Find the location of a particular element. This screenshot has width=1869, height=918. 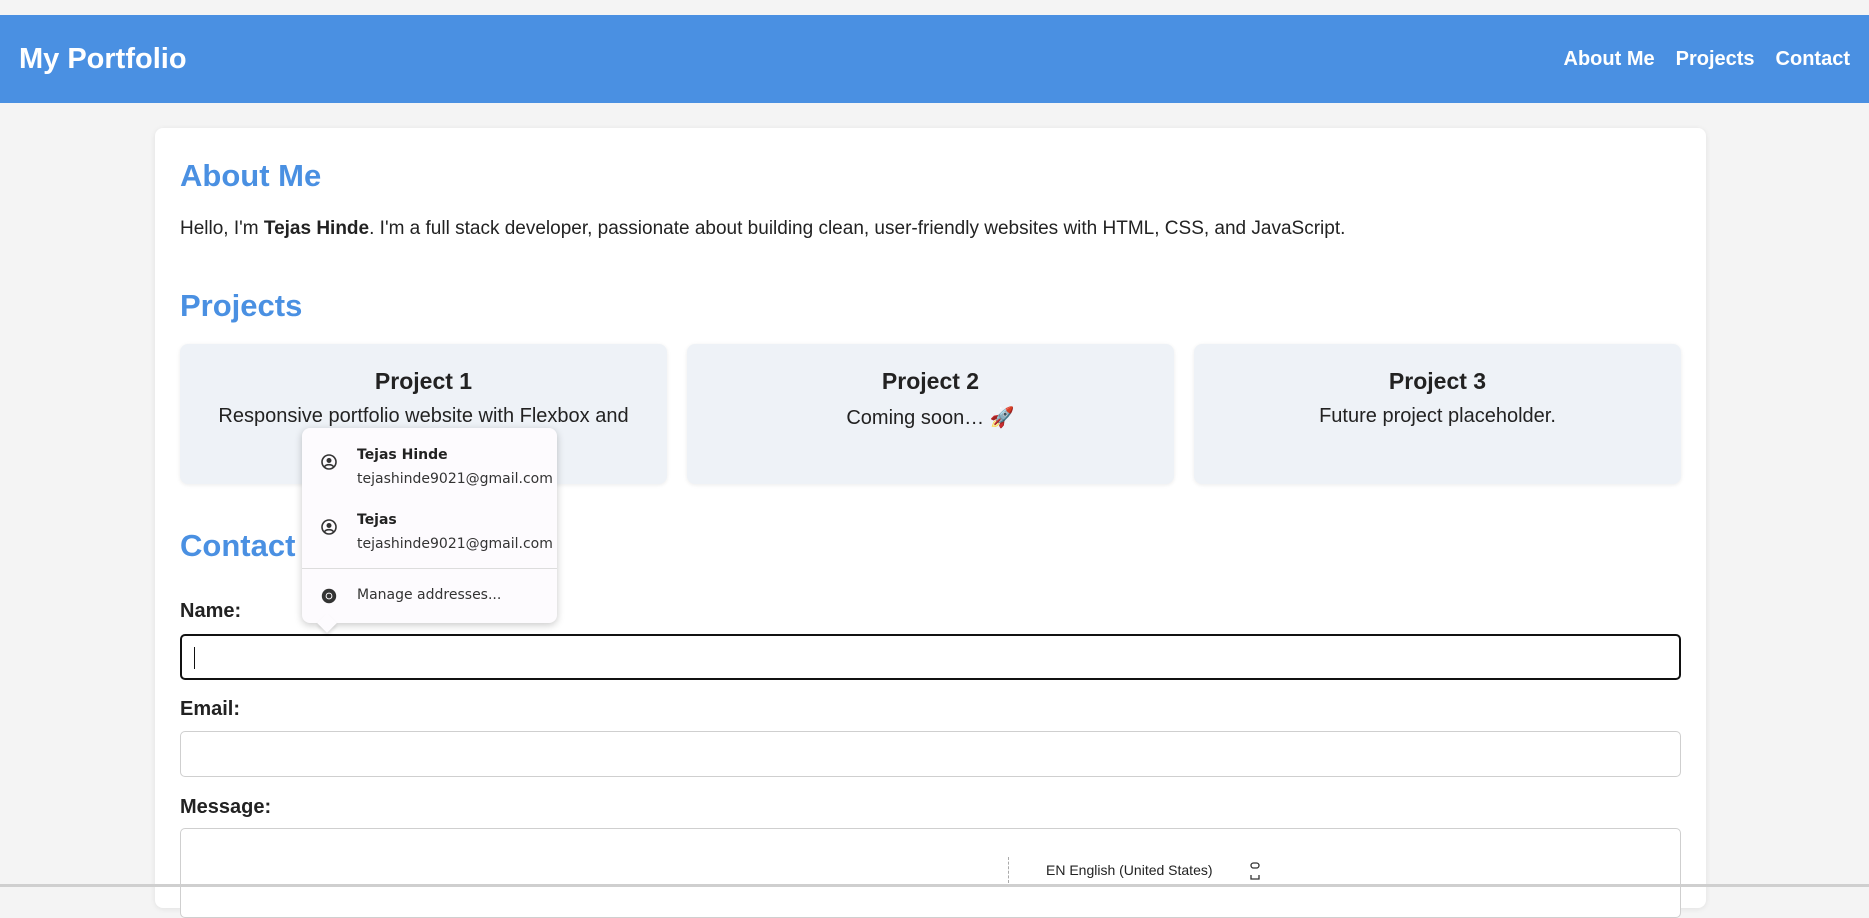

autofill-entry-name: Tejas is located at coordinates (377, 520).